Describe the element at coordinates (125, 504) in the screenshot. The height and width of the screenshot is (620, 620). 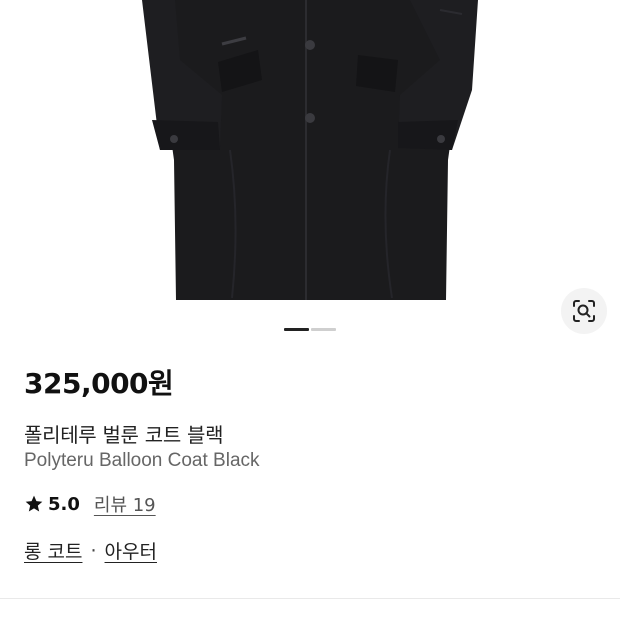
I see `reviews-link: 리뷰 19` at that location.